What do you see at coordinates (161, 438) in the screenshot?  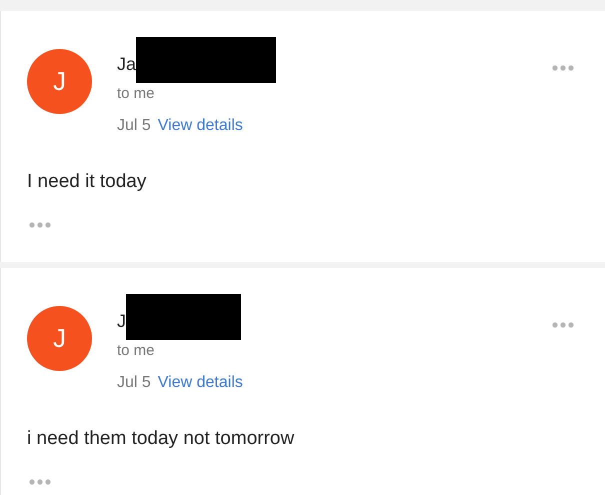 I see `message-body: i need them today not tomorrow` at bounding box center [161, 438].